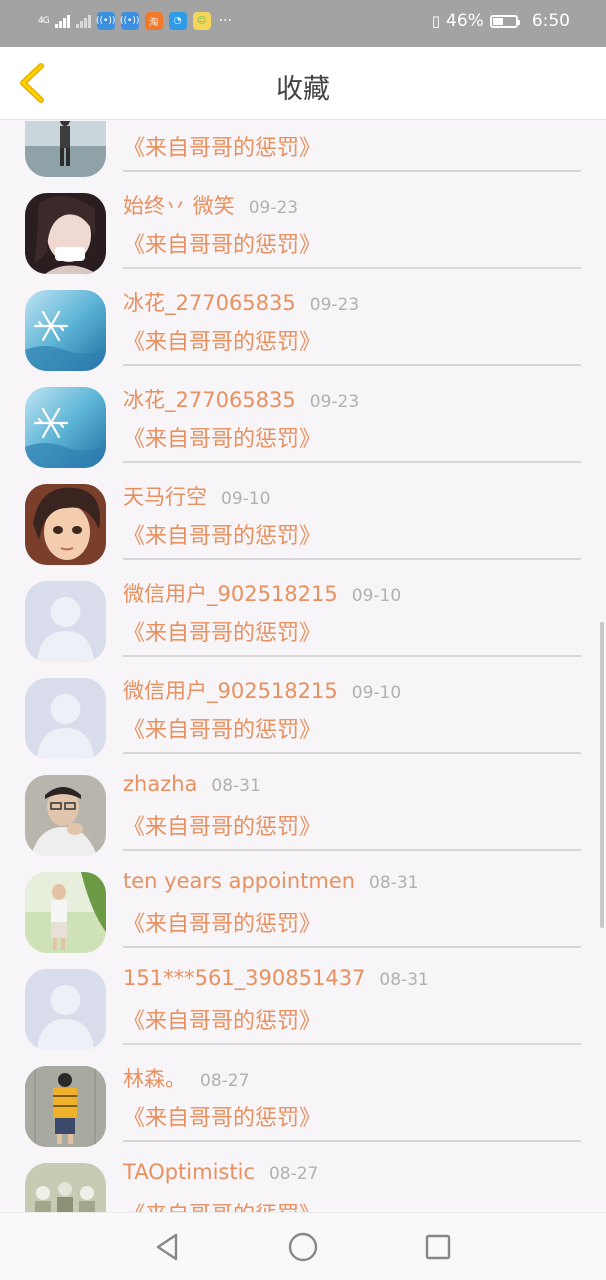  I want to click on nav-home-button, so click(303, 1247).